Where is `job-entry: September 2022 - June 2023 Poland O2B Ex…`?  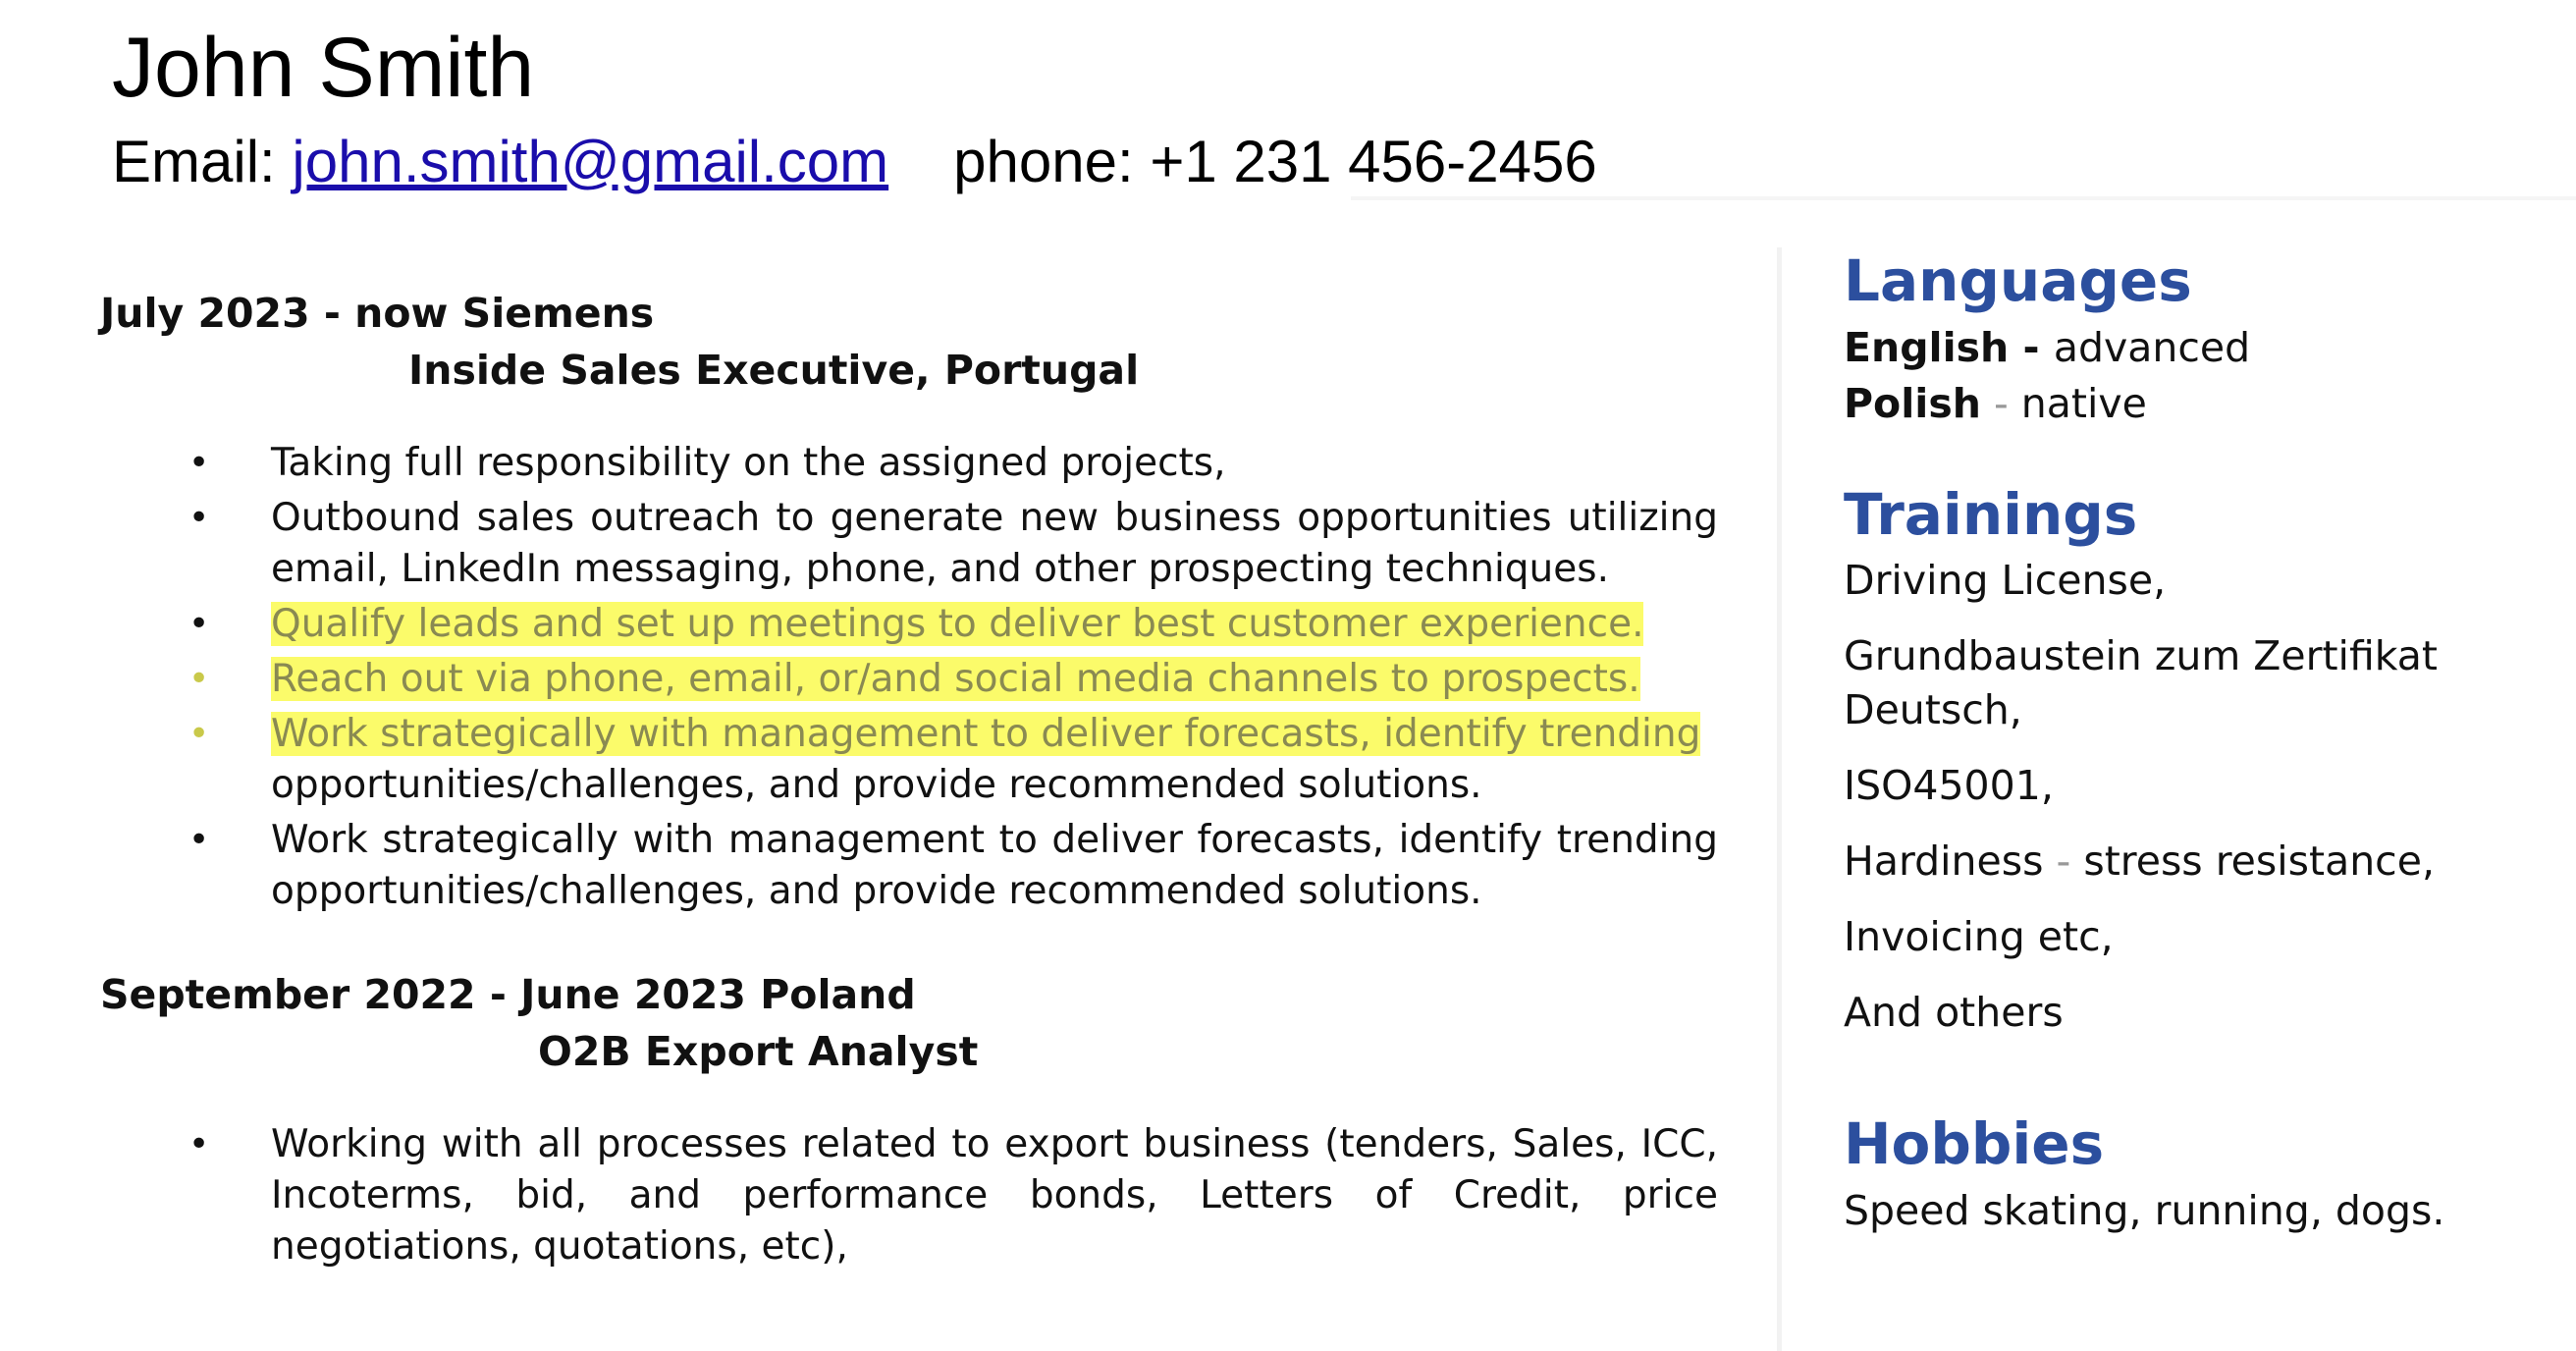
job-entry: September 2022 - June 2023 Poland O2B Ex… is located at coordinates (909, 1119).